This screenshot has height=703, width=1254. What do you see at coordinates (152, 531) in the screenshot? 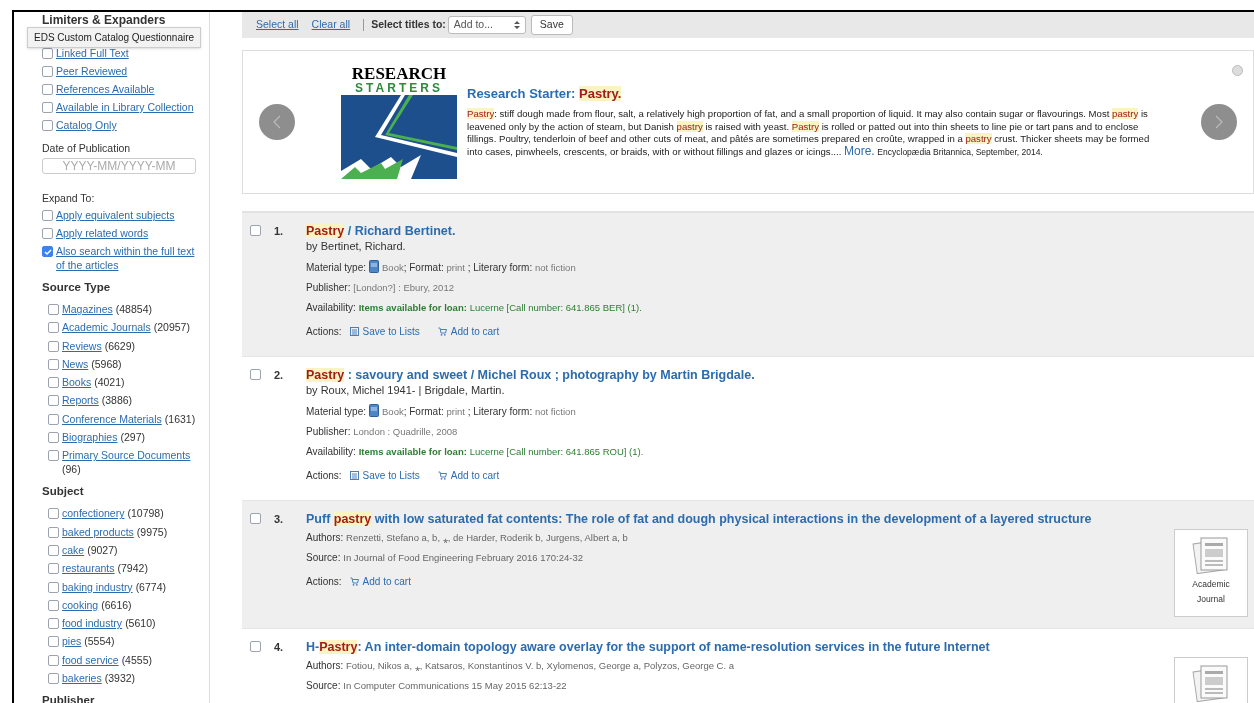
I see `facet-count: (9975)` at bounding box center [152, 531].